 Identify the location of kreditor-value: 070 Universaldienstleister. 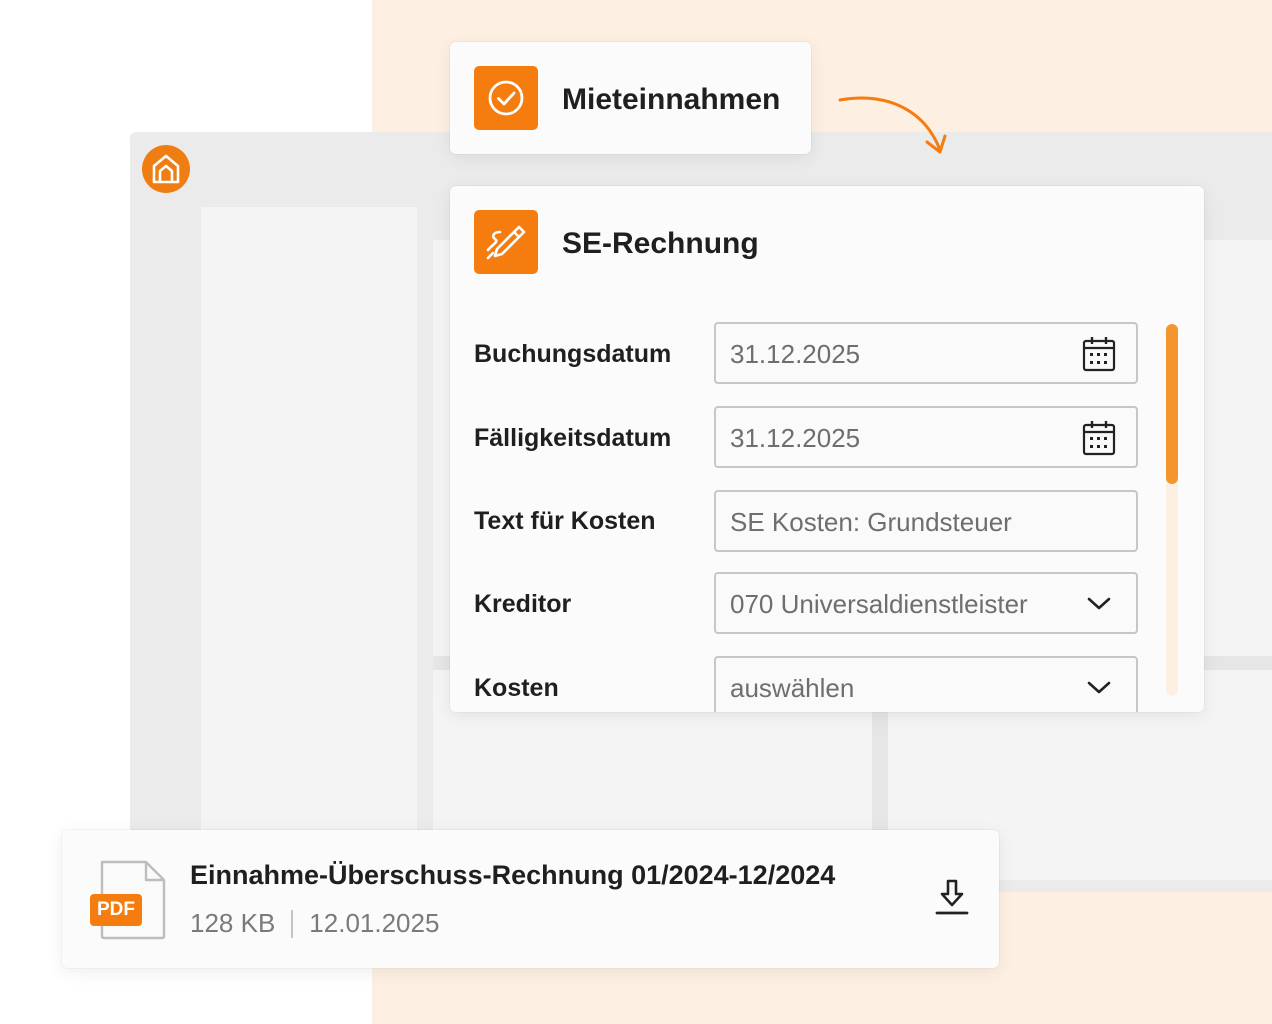
(879, 604).